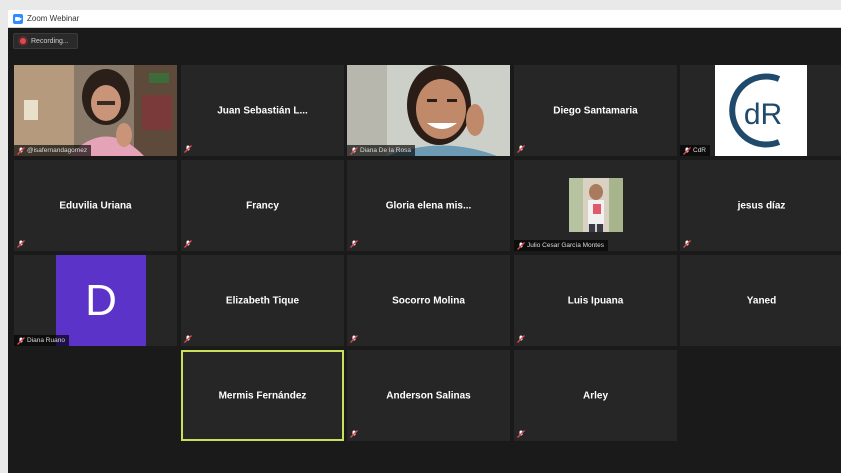 This screenshot has width=841, height=473. I want to click on zoom-logo-icon, so click(18, 18).